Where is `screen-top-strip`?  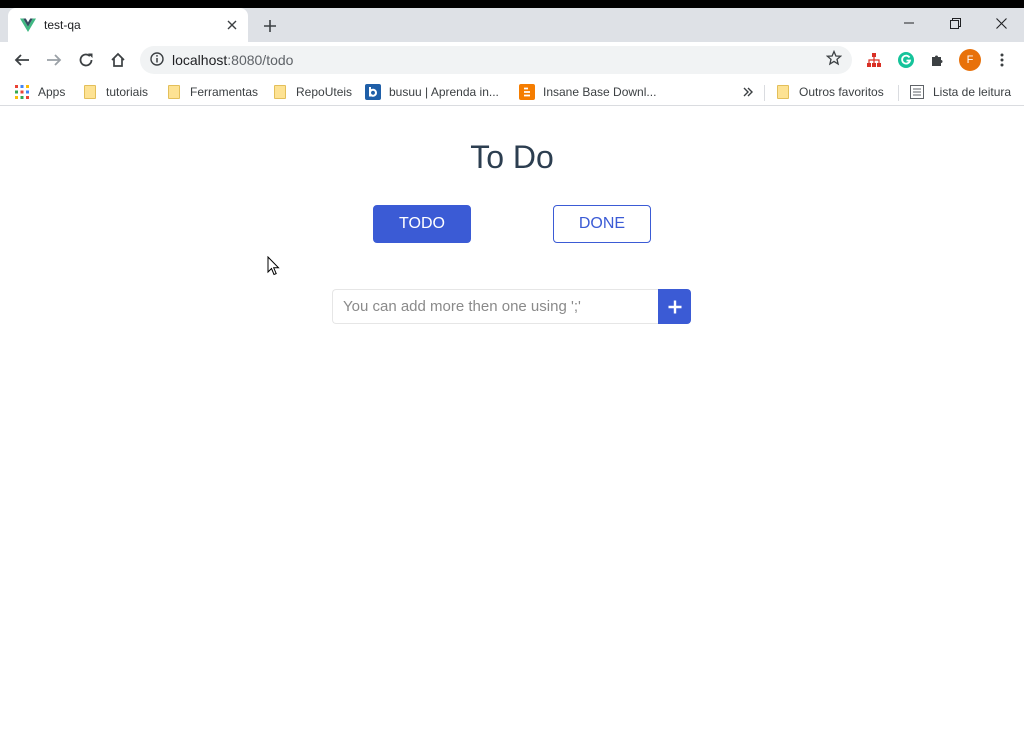
screen-top-strip is located at coordinates (512, 4).